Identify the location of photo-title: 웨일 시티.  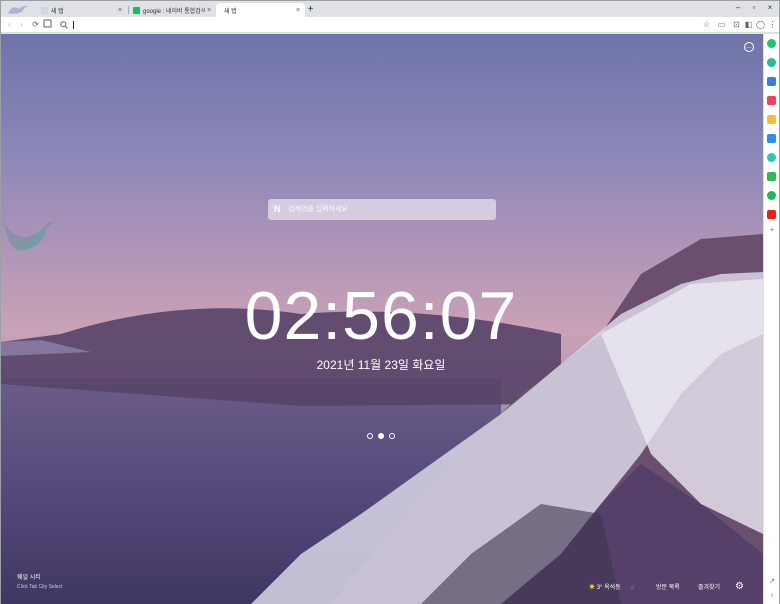
(29, 578).